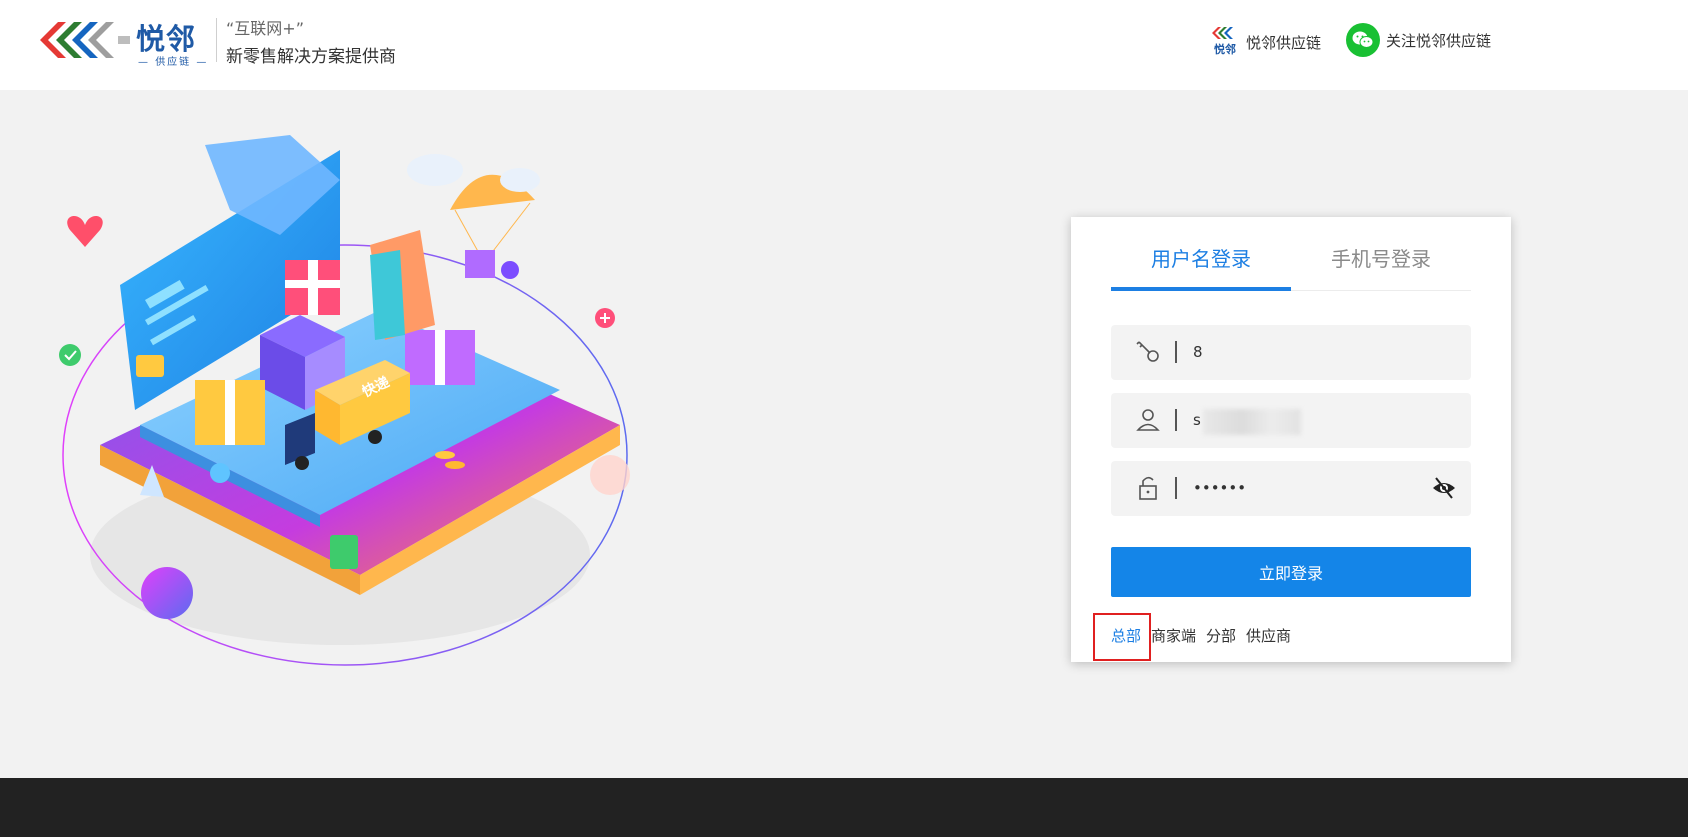  I want to click on login-button: 立即登录, so click(1291, 572).